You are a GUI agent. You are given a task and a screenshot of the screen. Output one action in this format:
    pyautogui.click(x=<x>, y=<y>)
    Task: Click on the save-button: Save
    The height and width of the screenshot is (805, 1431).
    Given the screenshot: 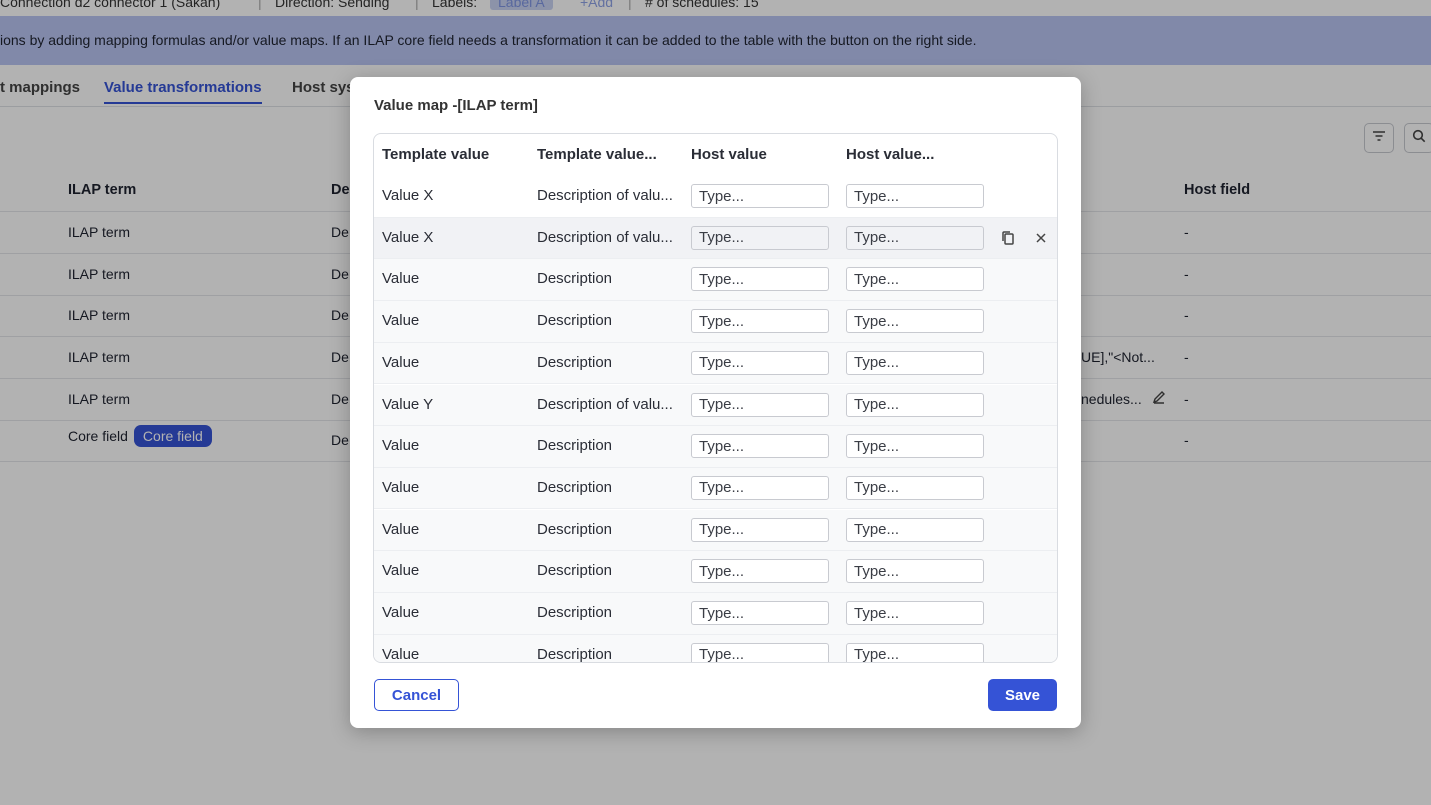 What is the action you would take?
    pyautogui.click(x=1022, y=695)
    